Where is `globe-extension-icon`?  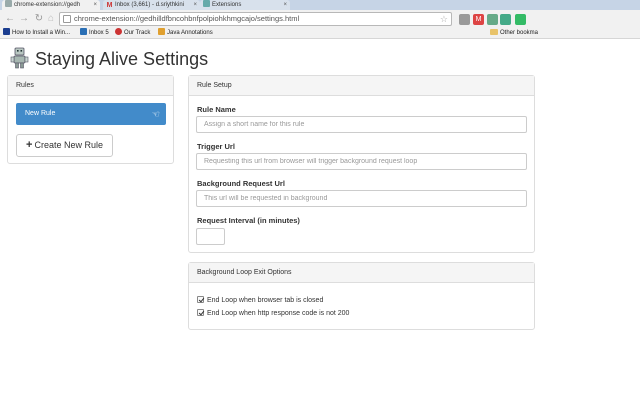
globe-extension-icon is located at coordinates (505, 19).